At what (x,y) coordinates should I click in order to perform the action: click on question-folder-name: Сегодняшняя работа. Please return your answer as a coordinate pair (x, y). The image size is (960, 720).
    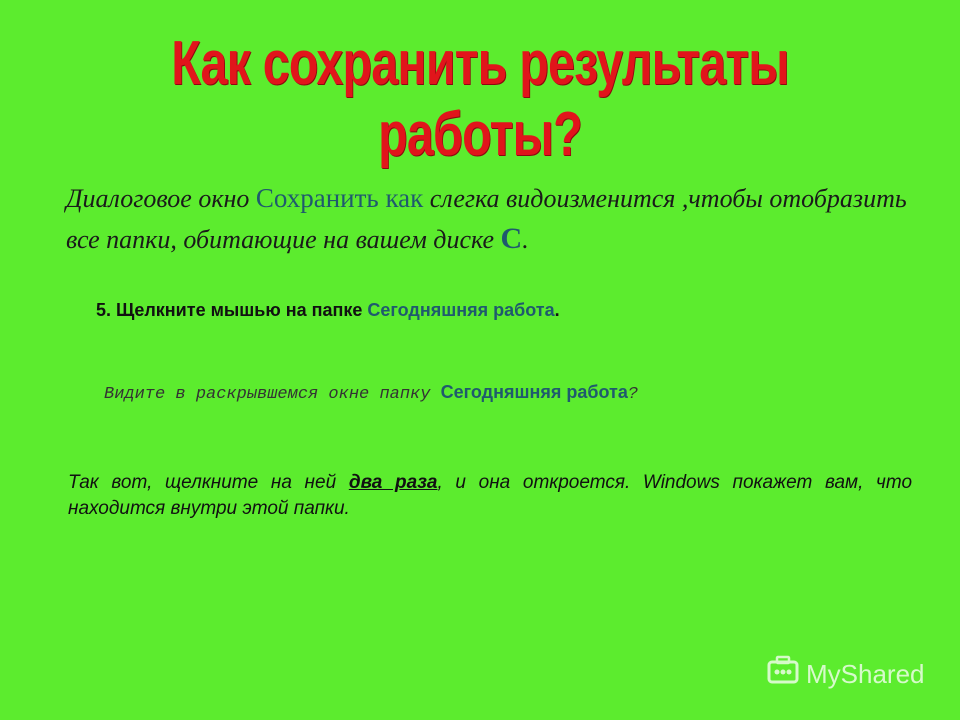
    Looking at the image, I should click on (534, 392).